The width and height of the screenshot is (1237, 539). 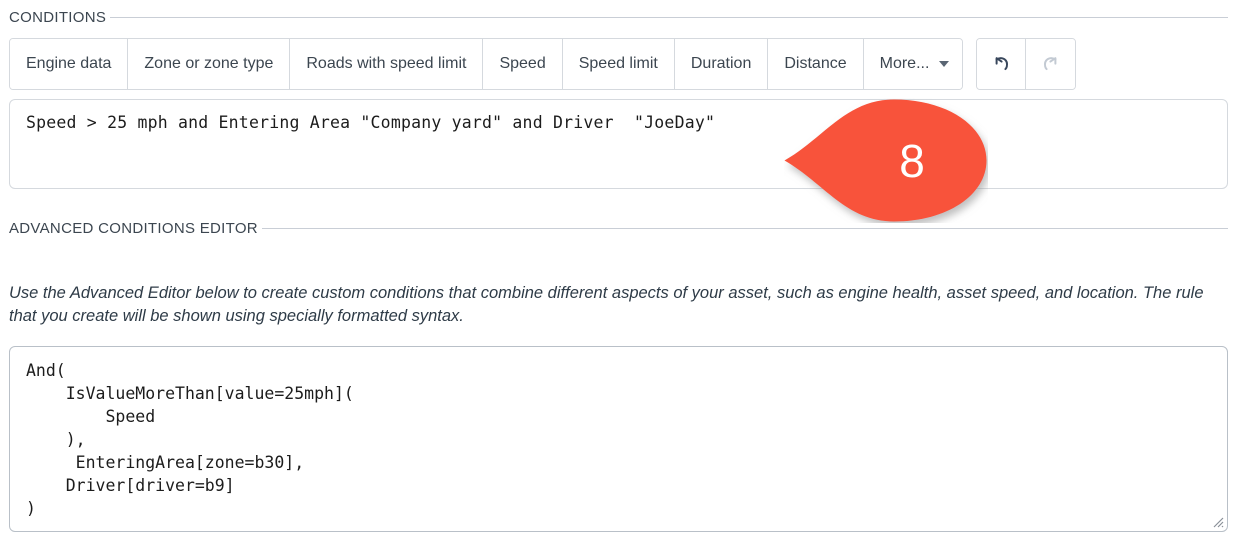 What do you see at coordinates (669, 17) in the screenshot?
I see `conditions-legend-rule` at bounding box center [669, 17].